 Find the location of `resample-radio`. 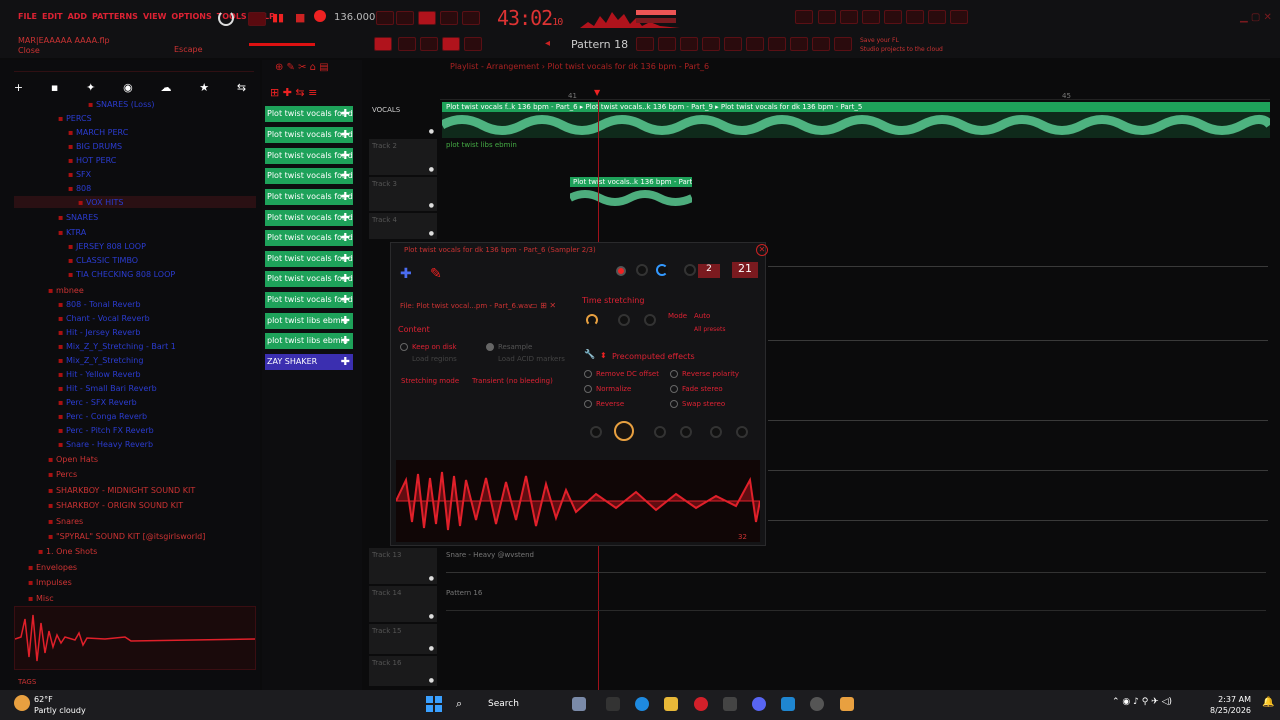

resample-radio is located at coordinates (490, 347).